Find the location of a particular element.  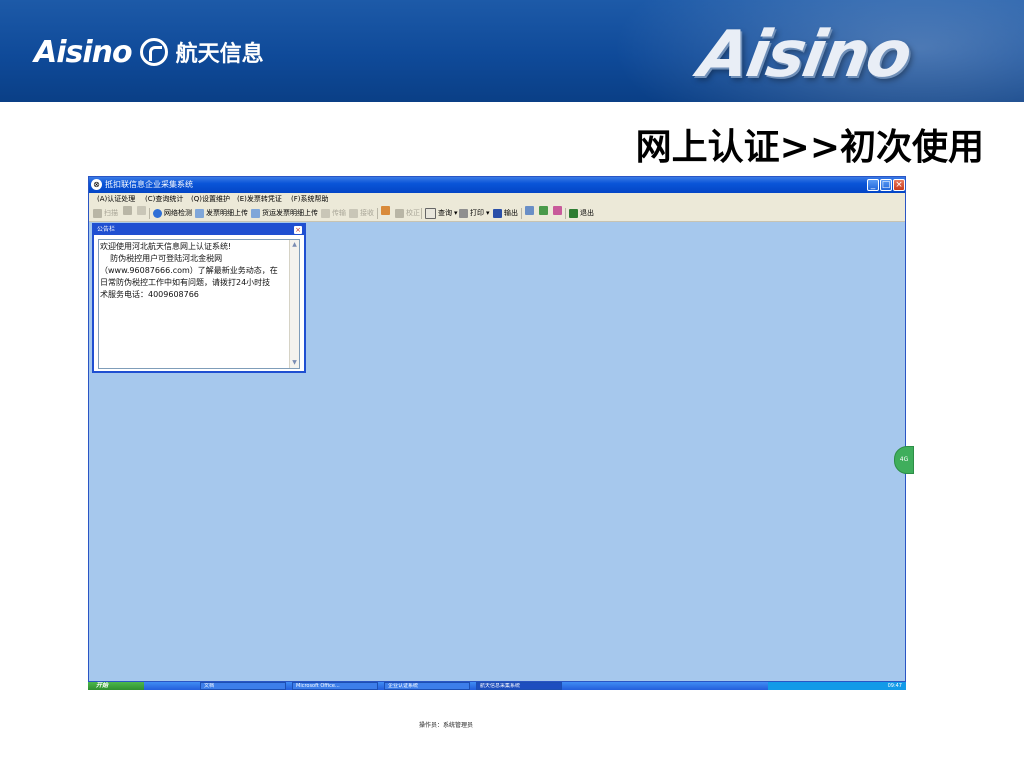

menu-query: (C)查询统计 is located at coordinates (164, 199).